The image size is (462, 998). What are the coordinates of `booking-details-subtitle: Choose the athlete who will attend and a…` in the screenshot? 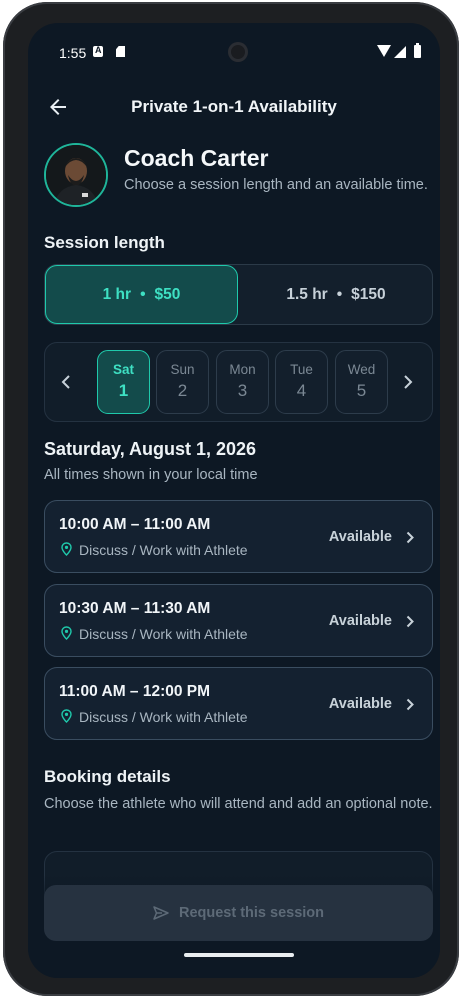 It's located at (238, 804).